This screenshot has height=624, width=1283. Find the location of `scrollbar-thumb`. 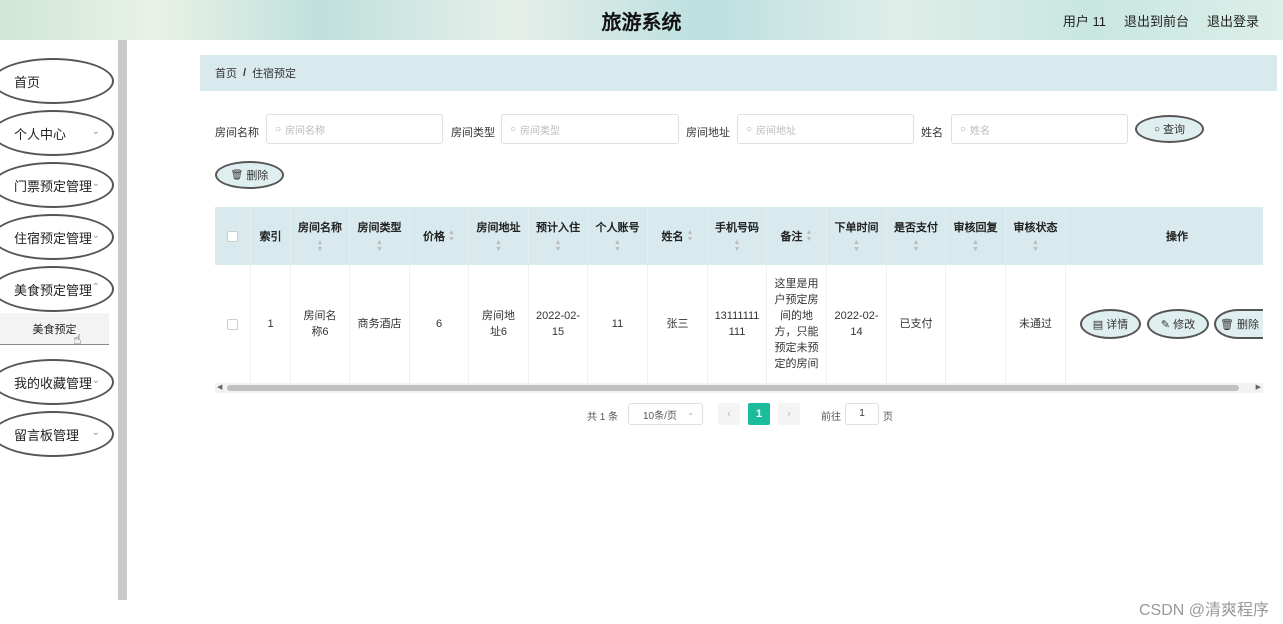

scrollbar-thumb is located at coordinates (733, 388).